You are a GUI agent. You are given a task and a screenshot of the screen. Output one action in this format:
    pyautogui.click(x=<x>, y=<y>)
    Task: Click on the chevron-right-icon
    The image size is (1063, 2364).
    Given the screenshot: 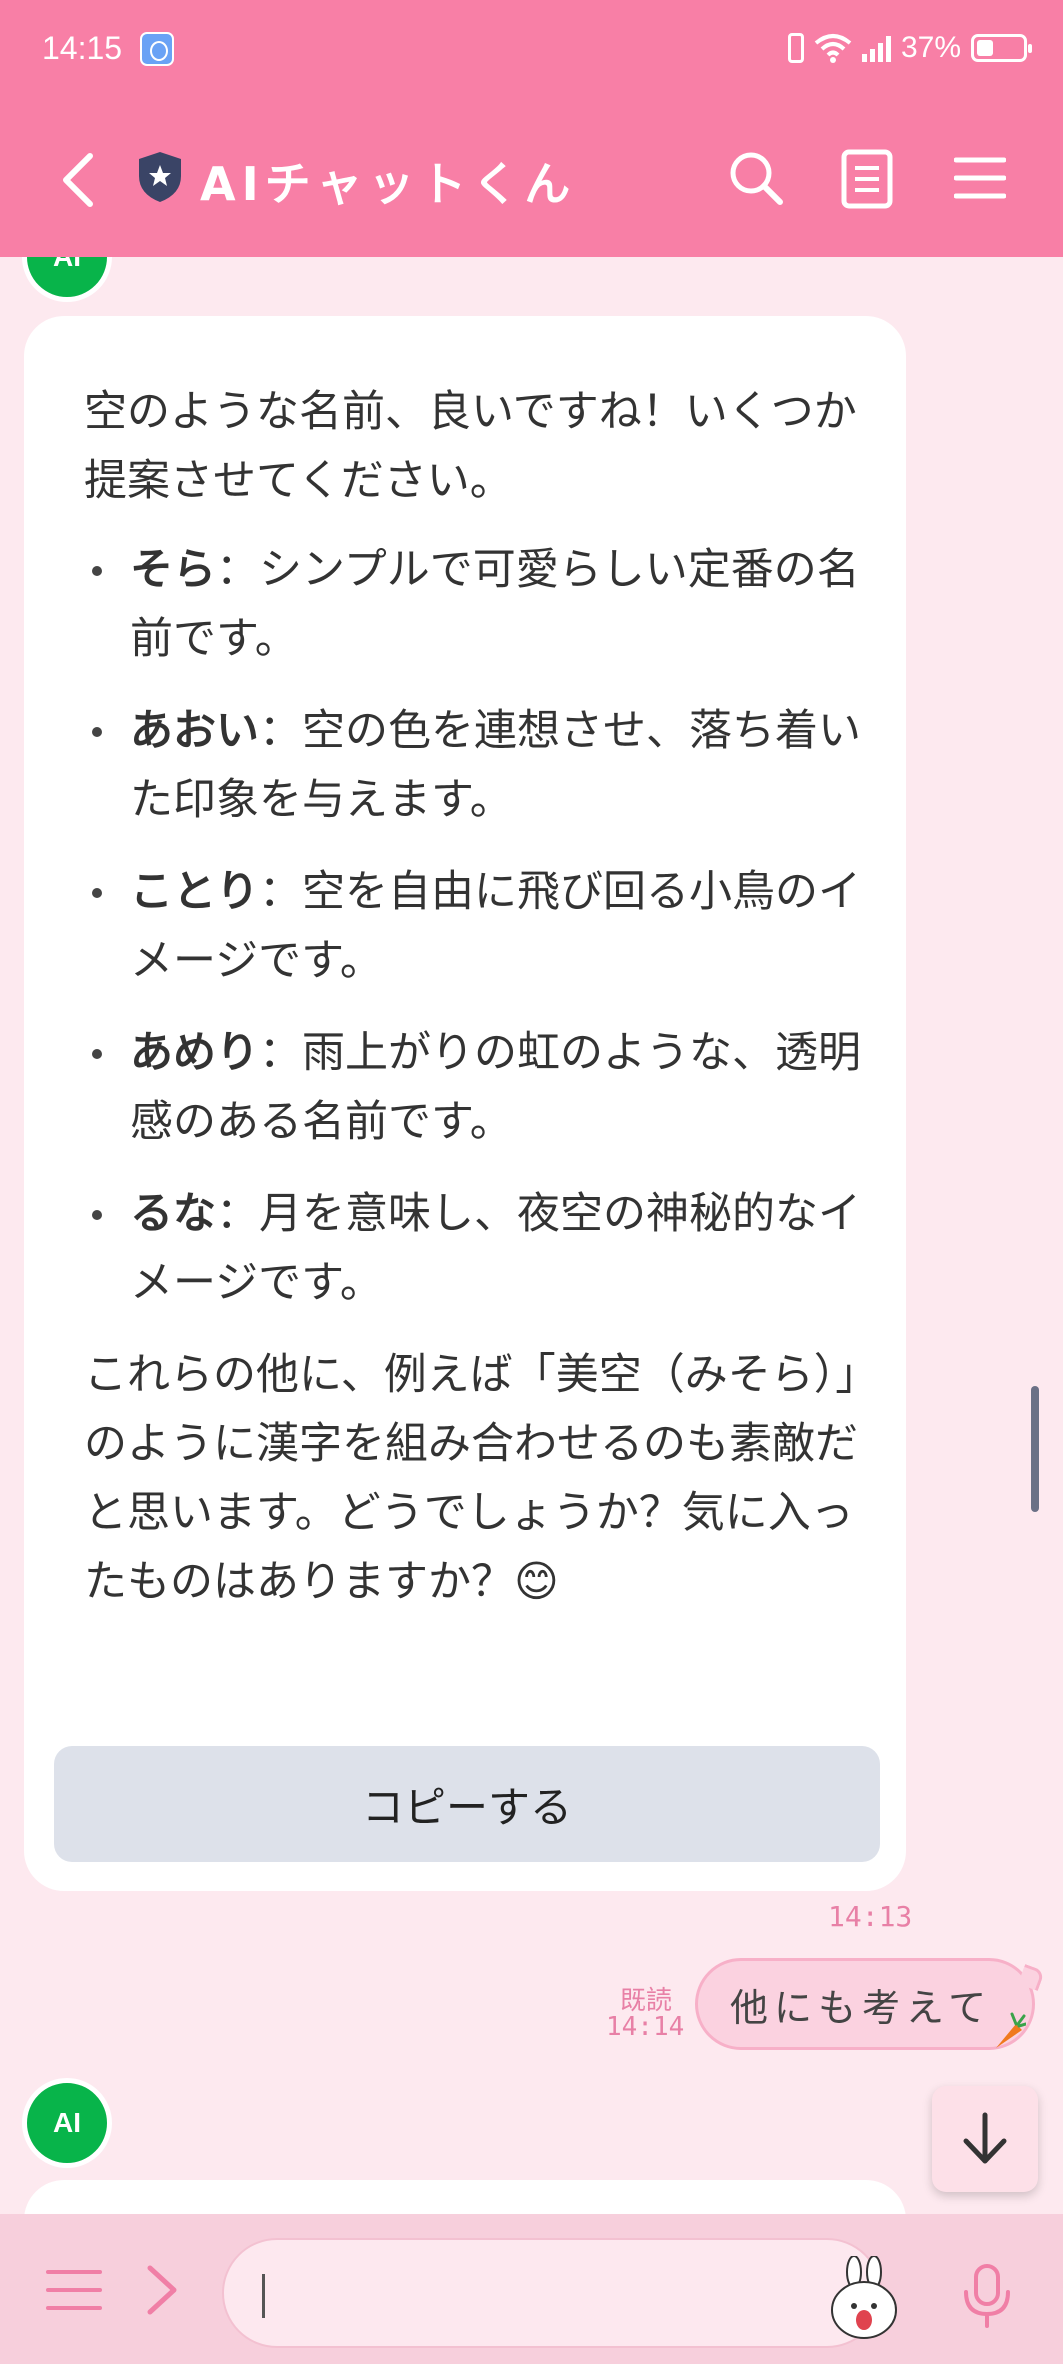 What is the action you would take?
    pyautogui.click(x=162, y=2290)
    